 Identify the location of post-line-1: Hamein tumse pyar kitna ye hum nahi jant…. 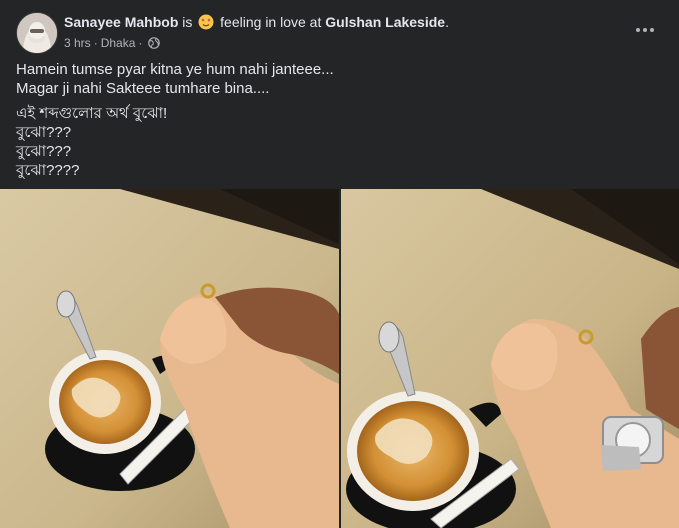
(175, 69).